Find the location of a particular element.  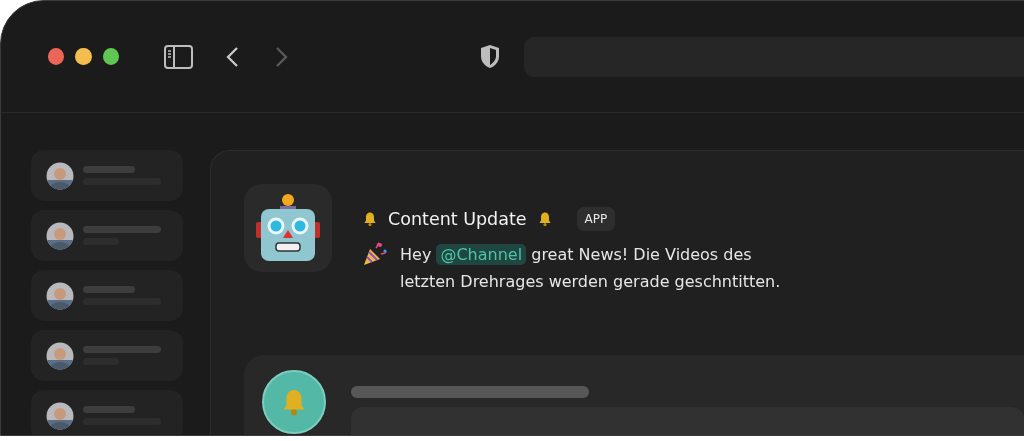

shield-icon is located at coordinates (489, 56).